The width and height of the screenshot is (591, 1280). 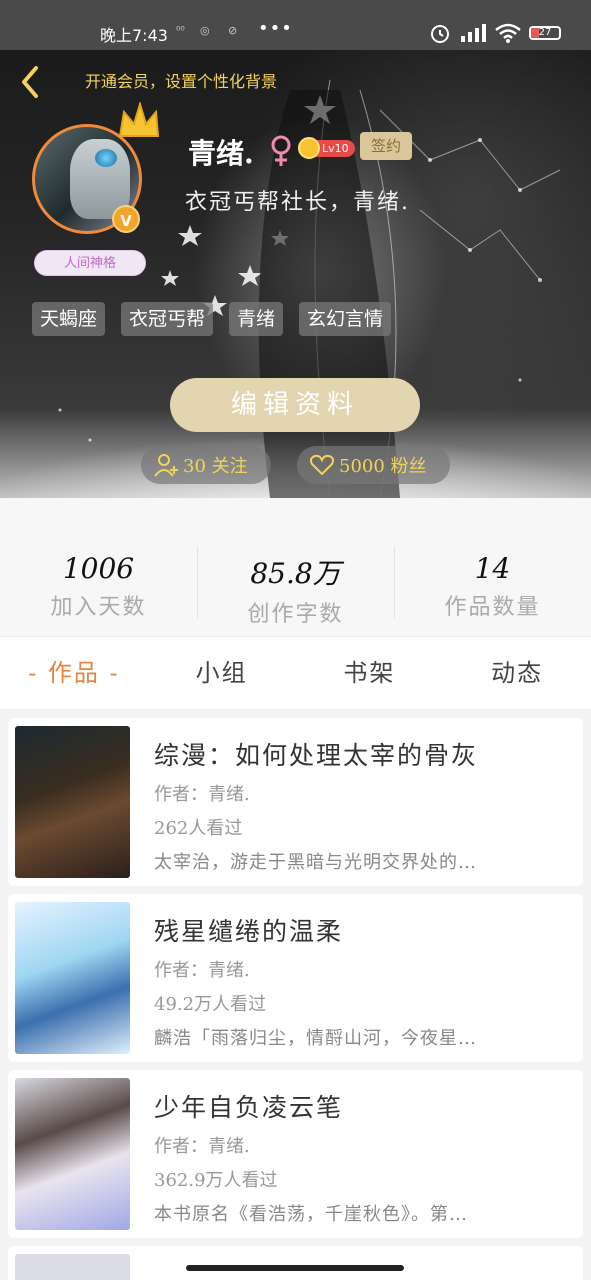 What do you see at coordinates (295, 1263) in the screenshot?
I see `book-card` at bounding box center [295, 1263].